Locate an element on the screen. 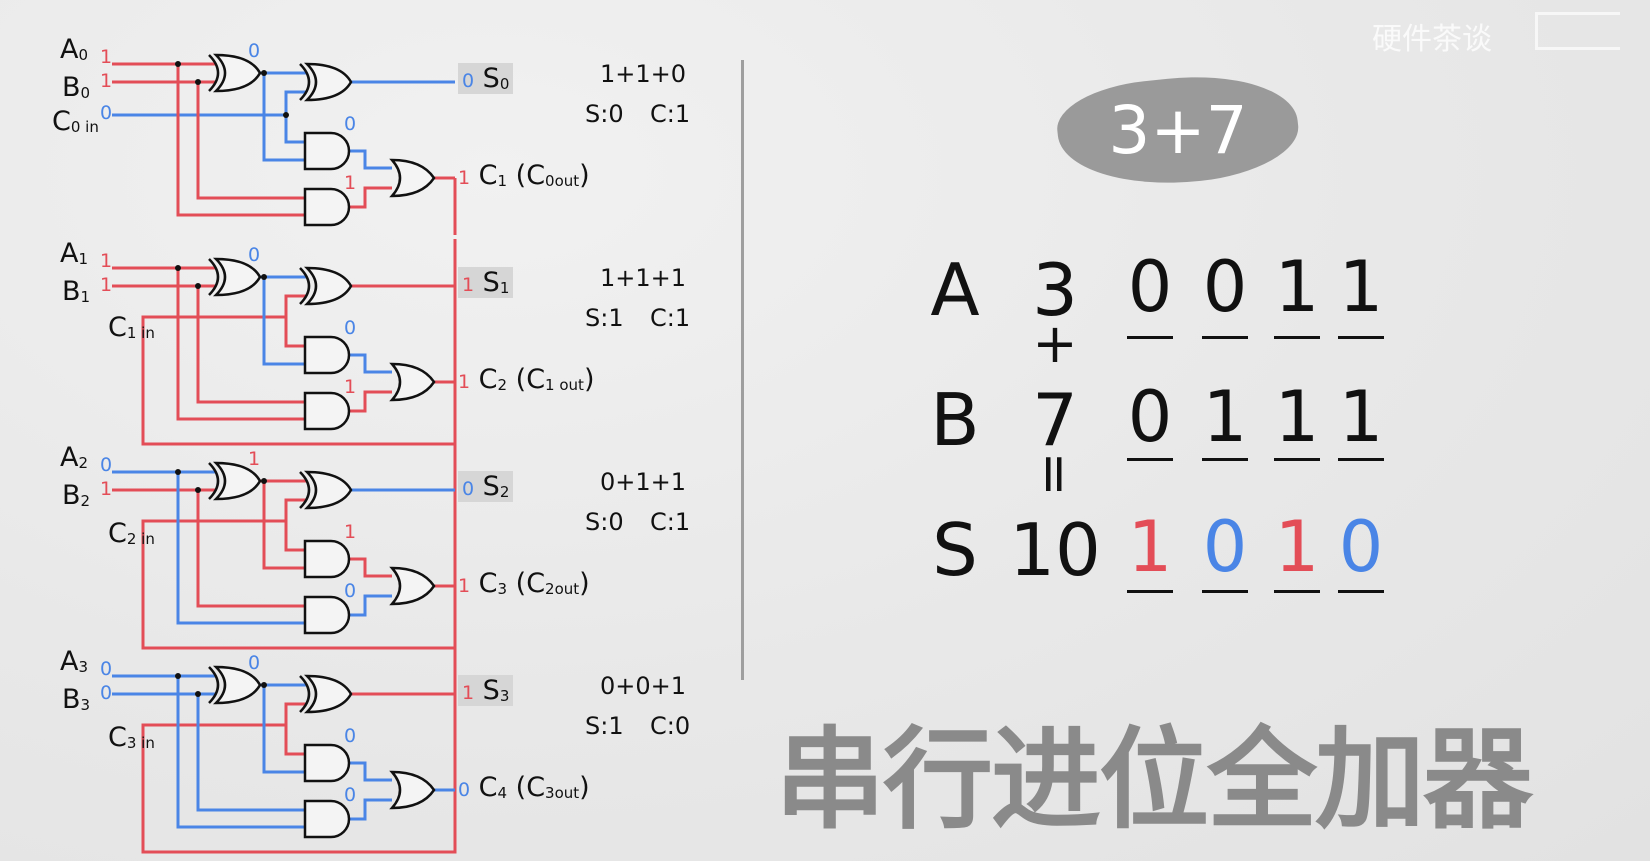 This screenshot has width=1650, height=861. input-a-label: A2 is located at coordinates (74, 457).